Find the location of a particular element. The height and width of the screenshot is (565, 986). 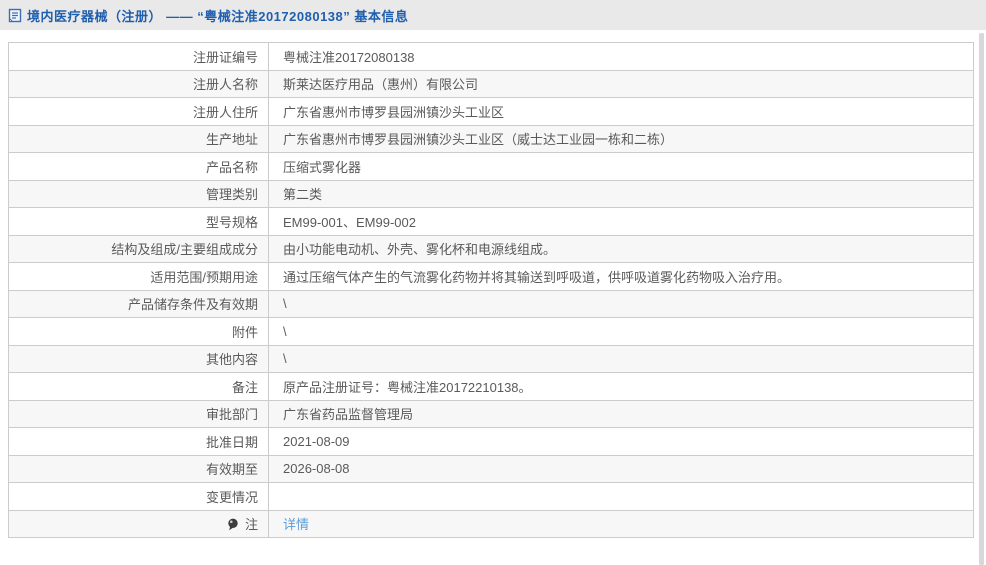

table-row: 其他内容 \ is located at coordinates (491, 358).